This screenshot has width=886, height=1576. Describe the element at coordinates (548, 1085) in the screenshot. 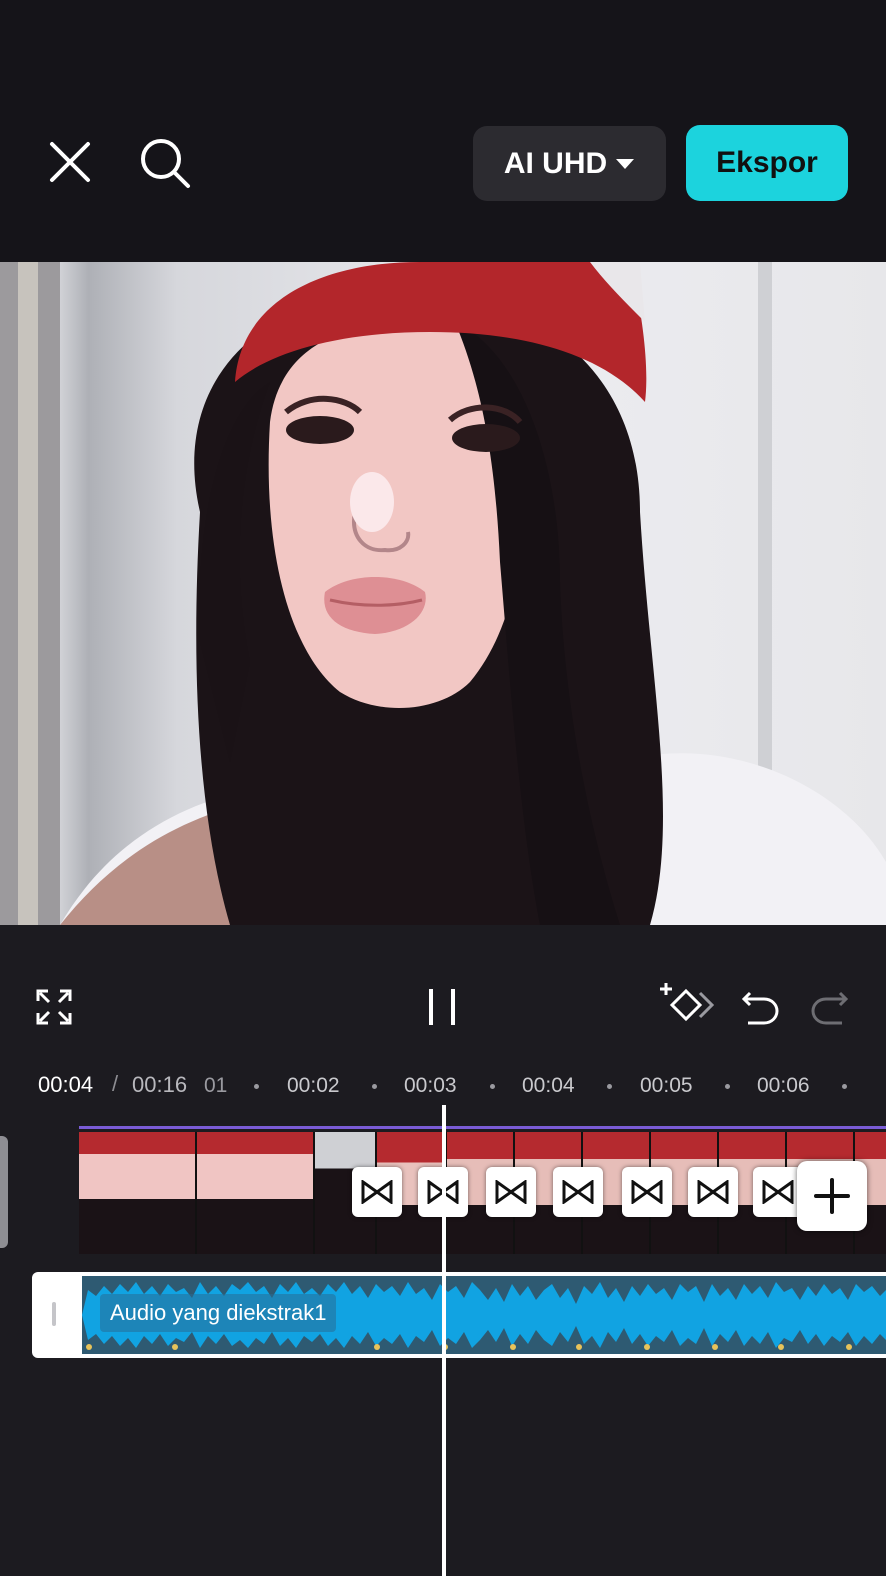

I see `ruler-label: 00:04` at that location.